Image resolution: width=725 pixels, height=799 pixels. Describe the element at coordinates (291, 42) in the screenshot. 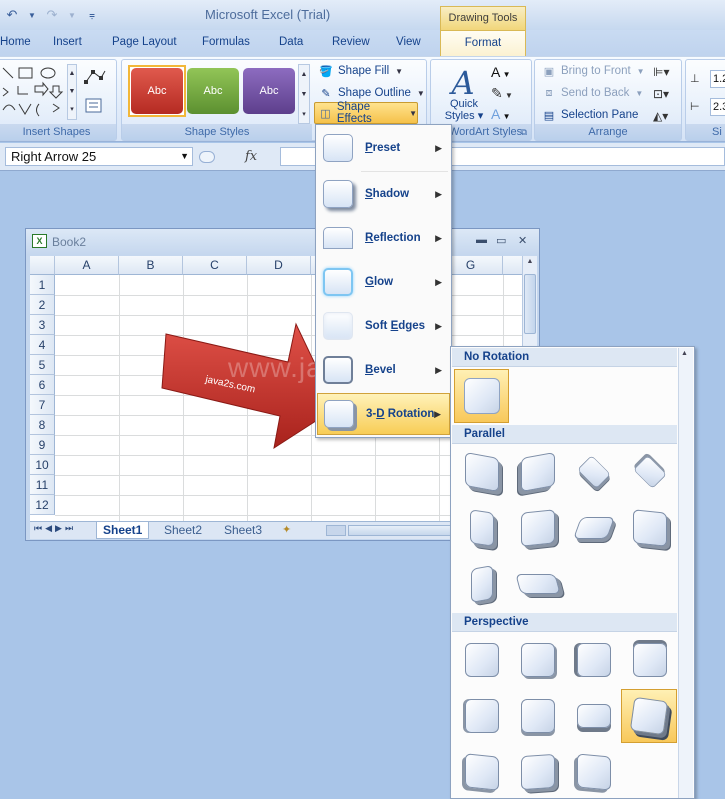

I see `tab-data: Data` at that location.